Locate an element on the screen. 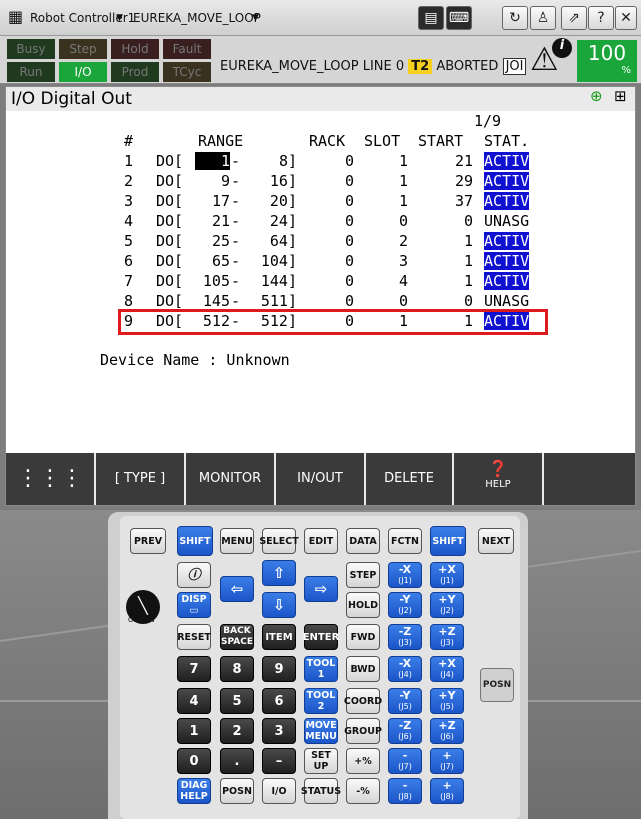 The width and height of the screenshot is (641, 819). screen-header: I/O Digital Out ⊕ ⊞ is located at coordinates (320, 99).